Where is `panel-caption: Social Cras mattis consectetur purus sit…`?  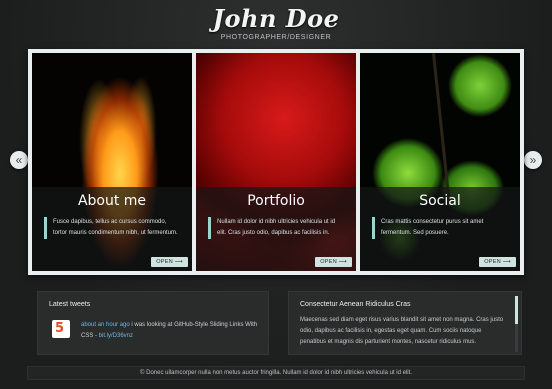 panel-caption: Social Cras mattis consectetur purus sit… is located at coordinates (440, 229).